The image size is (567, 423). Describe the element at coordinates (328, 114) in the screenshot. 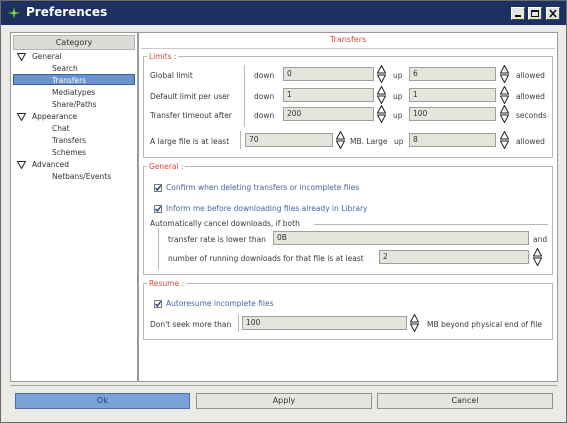

I see `timeout-down-input: 200` at that location.